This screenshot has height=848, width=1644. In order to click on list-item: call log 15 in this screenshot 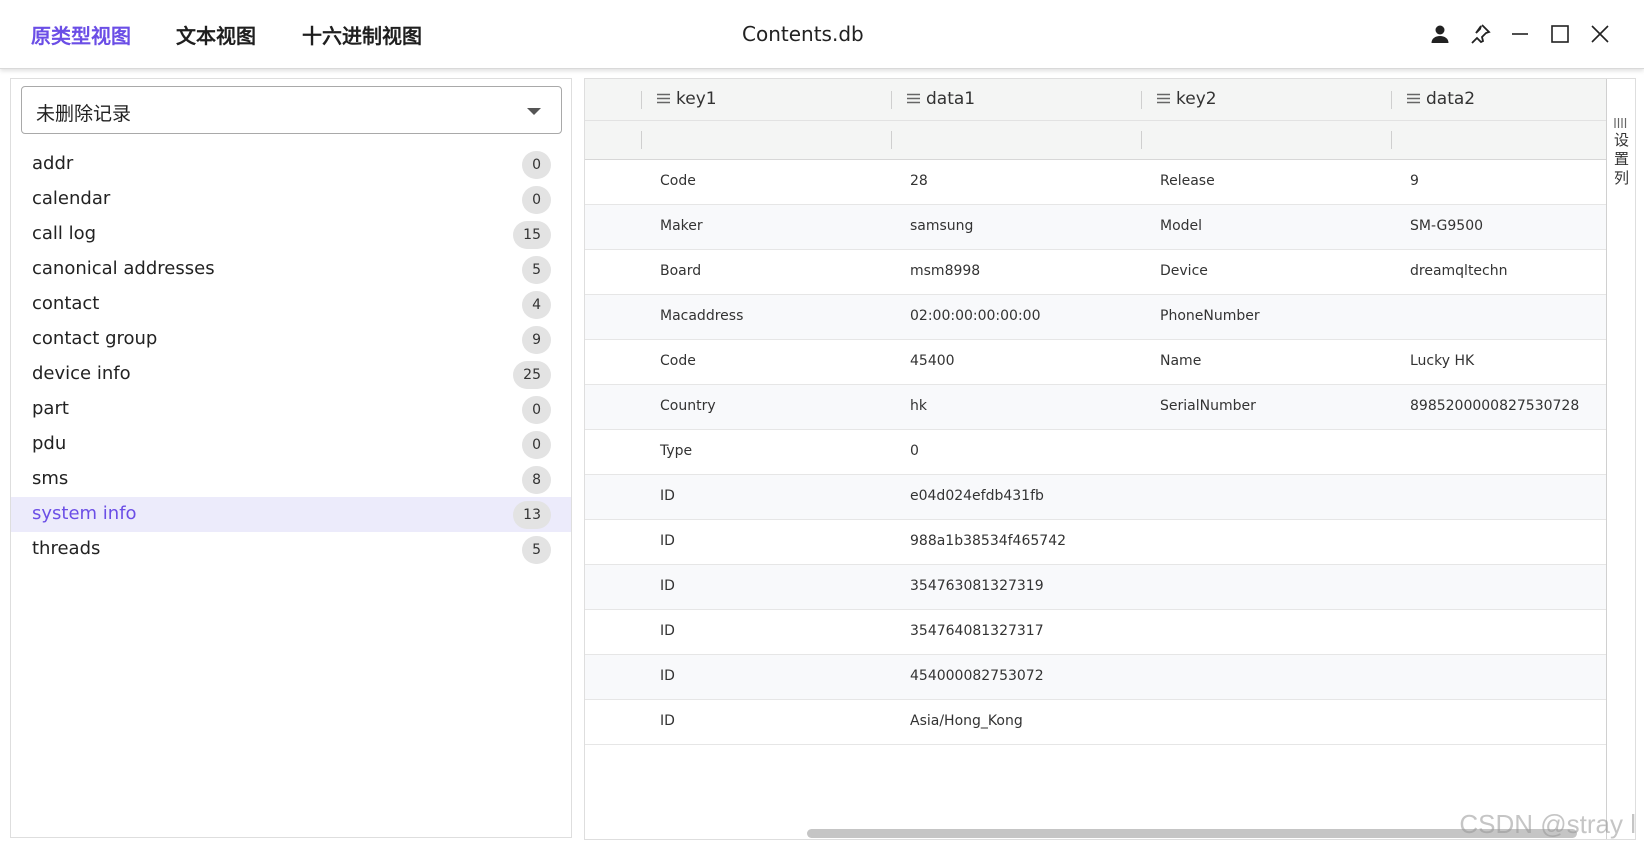, I will do `click(291, 234)`.